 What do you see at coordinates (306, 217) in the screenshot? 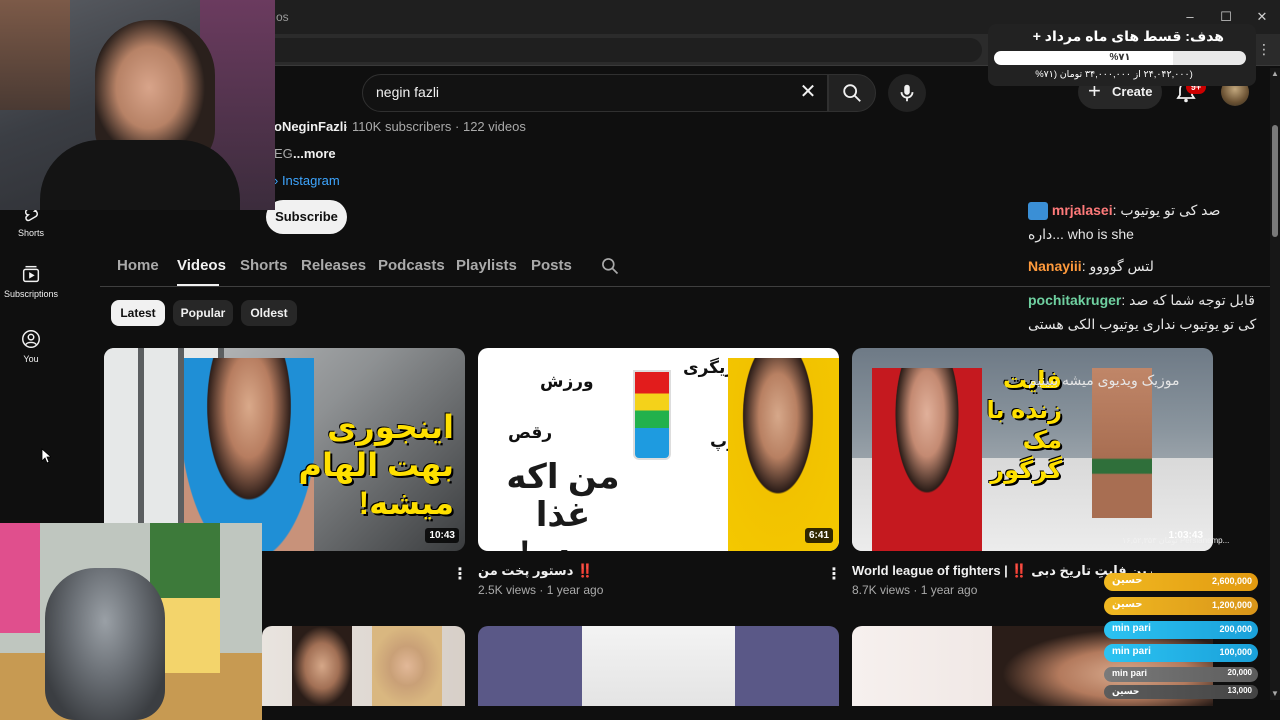
I see `subscribe-button: Subscribe` at bounding box center [306, 217].